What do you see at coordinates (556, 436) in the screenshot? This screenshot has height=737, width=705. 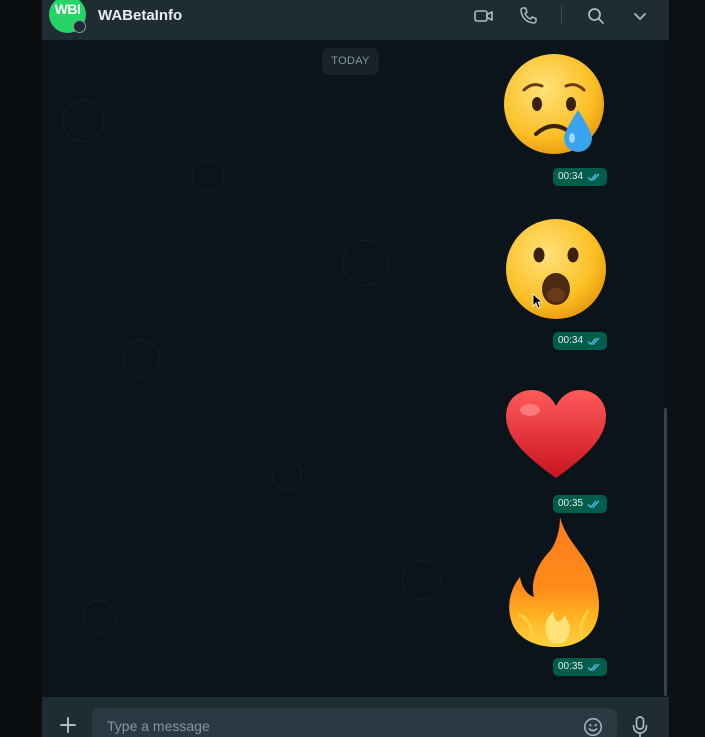 I see `red-heart-sticker` at bounding box center [556, 436].